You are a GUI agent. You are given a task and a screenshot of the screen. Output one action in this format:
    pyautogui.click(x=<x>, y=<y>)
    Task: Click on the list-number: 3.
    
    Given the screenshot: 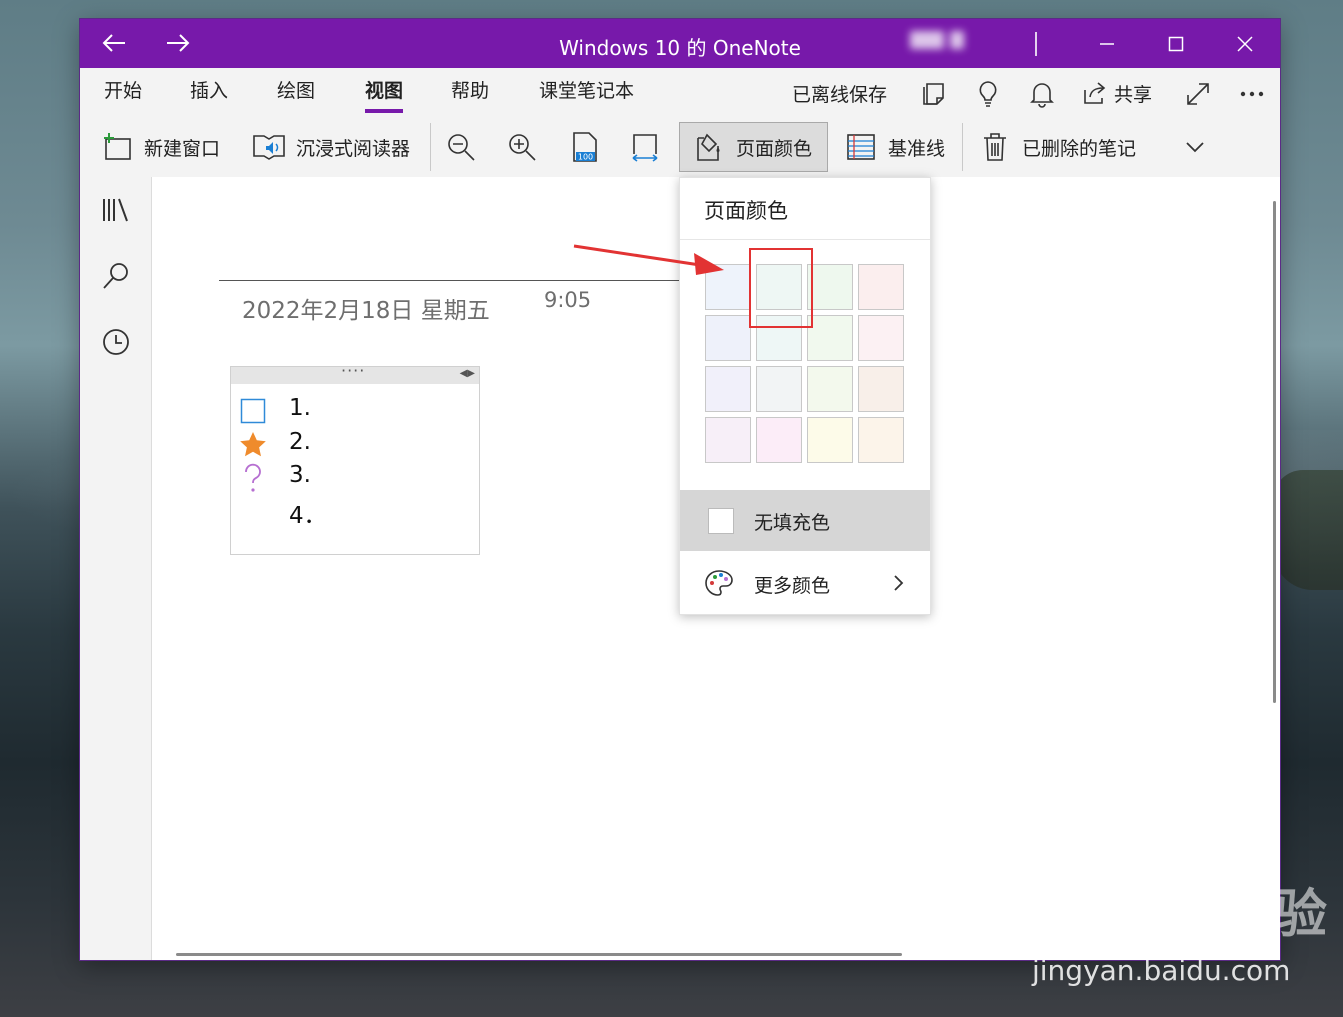 What is the action you would take?
    pyautogui.click(x=300, y=475)
    